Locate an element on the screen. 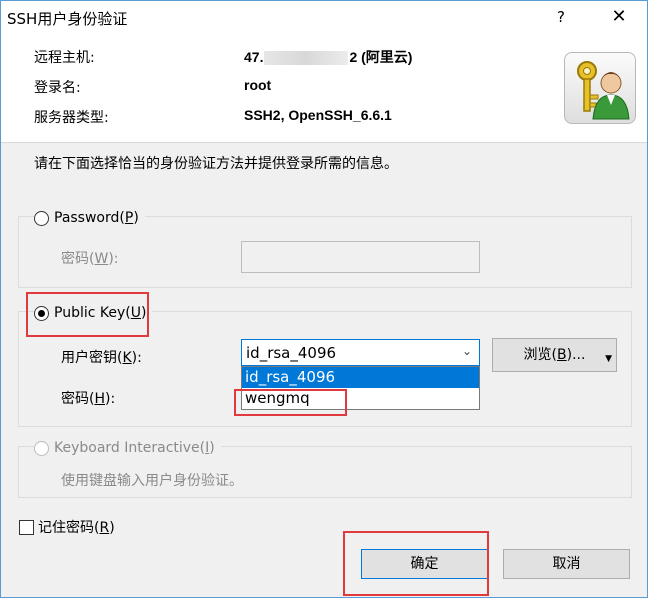 Image resolution: width=648 pixels, height=598 pixels. window-title: SSH用户身份验证 is located at coordinates (67, 19).